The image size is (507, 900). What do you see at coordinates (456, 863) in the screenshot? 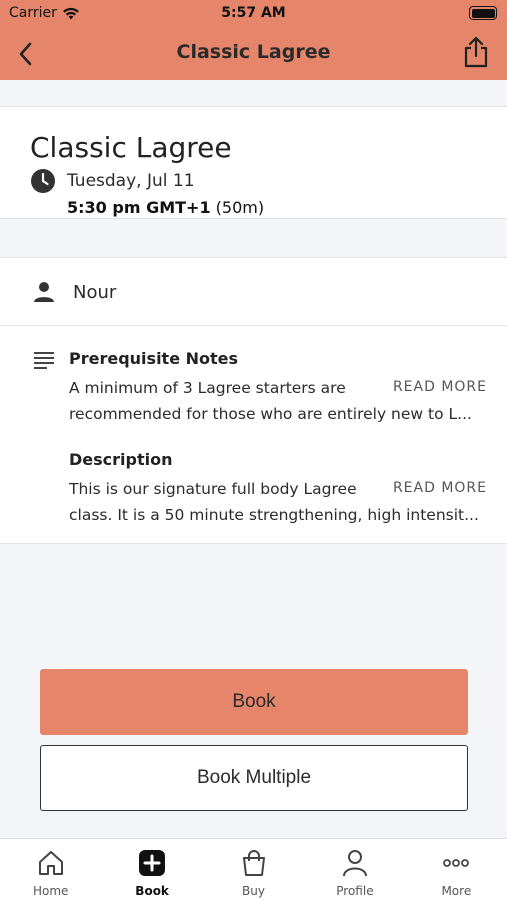
I see `more-icon` at bounding box center [456, 863].